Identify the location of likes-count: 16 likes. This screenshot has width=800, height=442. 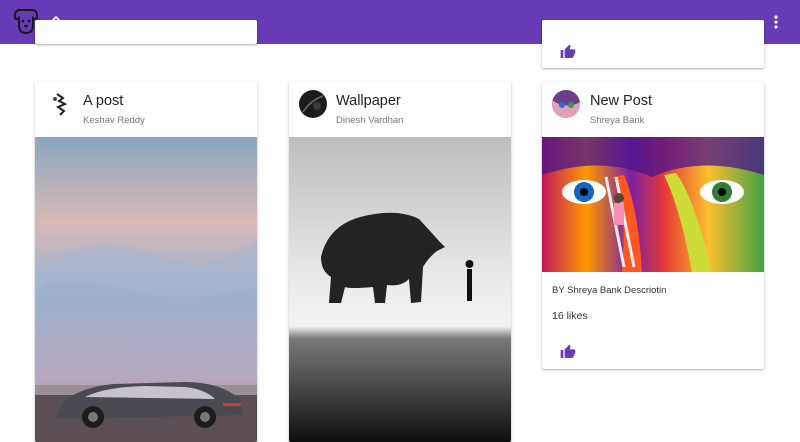
(570, 316).